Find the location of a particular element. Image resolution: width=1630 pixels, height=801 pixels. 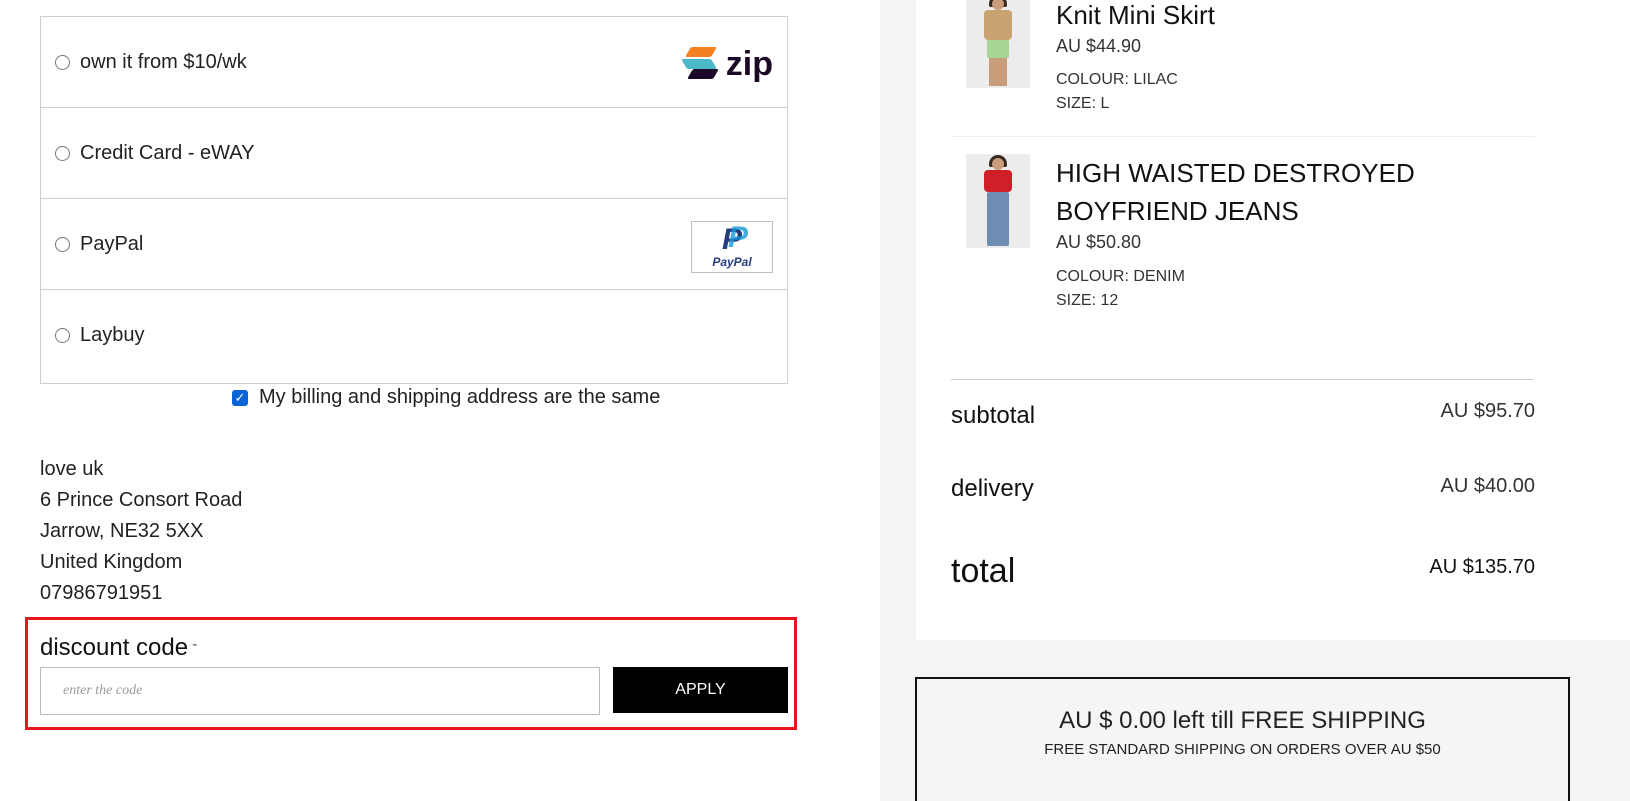

subtotal-value: AU $95.70 is located at coordinates (1487, 411).